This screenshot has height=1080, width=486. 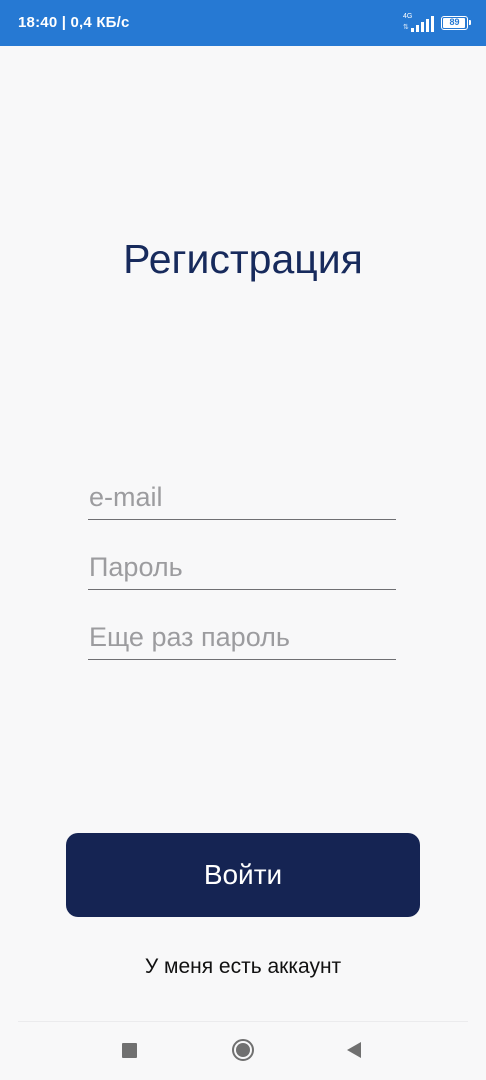 I want to click on password-repeat-field, so click(x=242, y=637).